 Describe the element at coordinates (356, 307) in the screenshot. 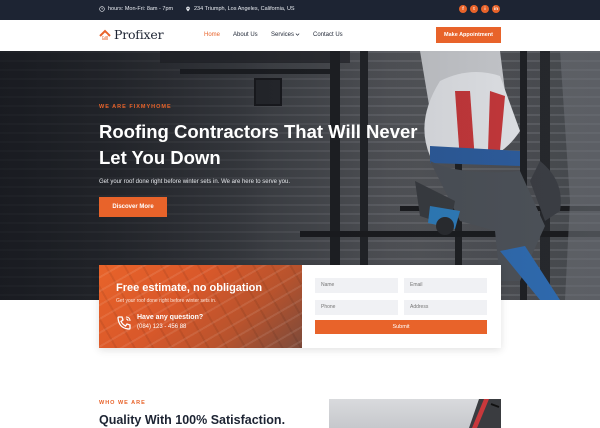

I see `phone-field` at that location.